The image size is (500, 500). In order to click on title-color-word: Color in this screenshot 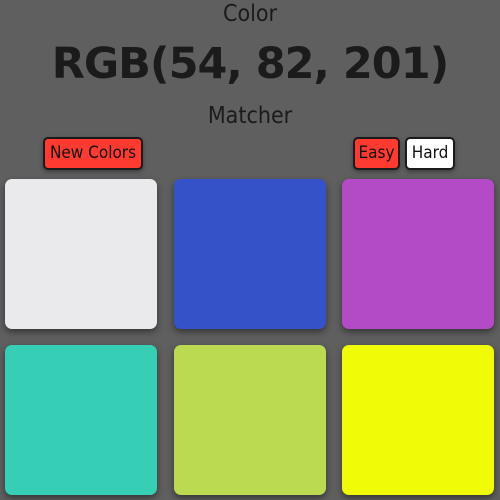, I will do `click(250, 14)`.